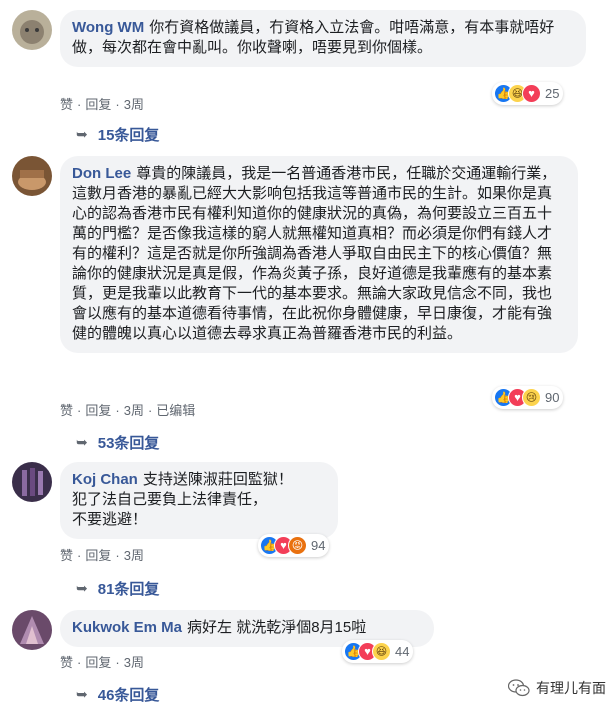 This screenshot has height=712, width=616. What do you see at coordinates (105, 479) in the screenshot?
I see `author-name: Koj Chan` at bounding box center [105, 479].